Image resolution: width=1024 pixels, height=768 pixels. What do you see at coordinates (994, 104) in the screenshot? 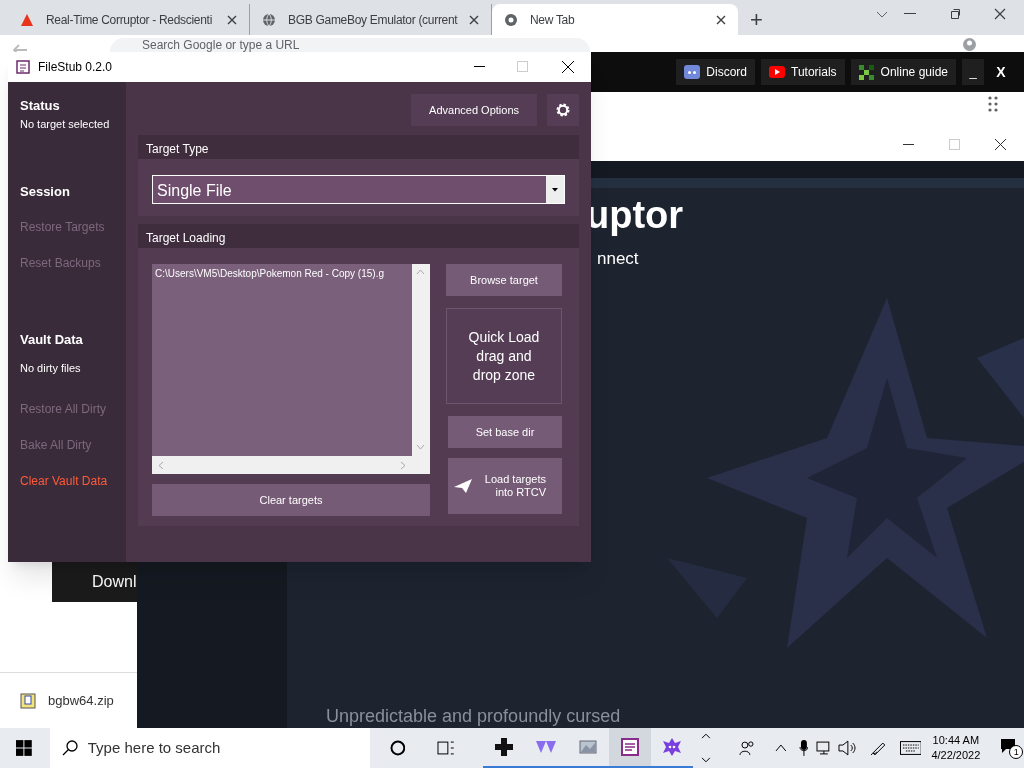
I see `apps-grid-icon` at bounding box center [994, 104].